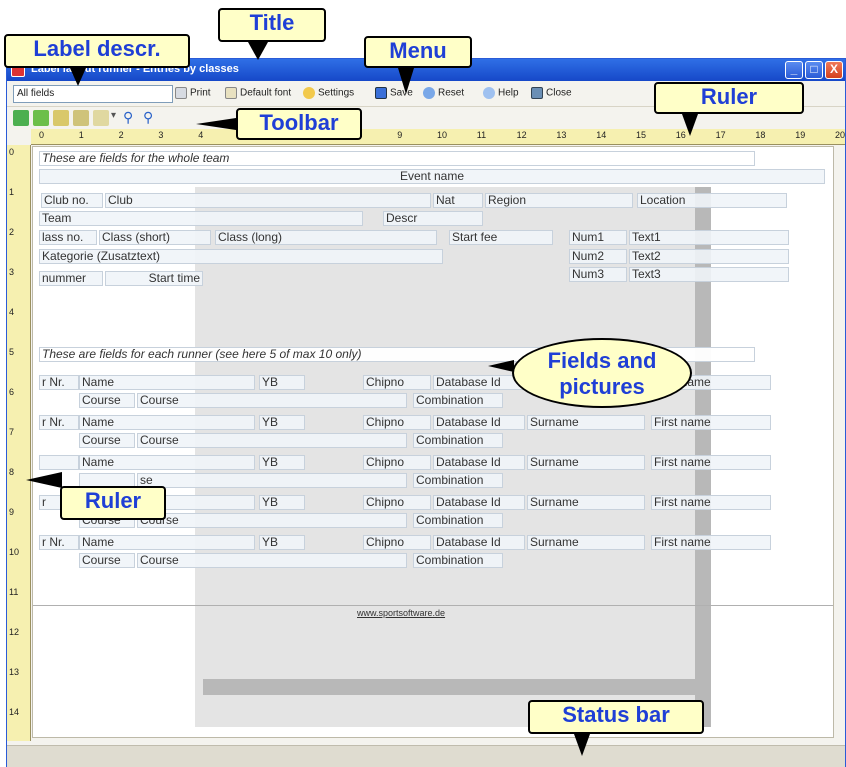 The image size is (846, 767). Describe the element at coordinates (834, 70) in the screenshot. I see `close-window-button: X` at that location.